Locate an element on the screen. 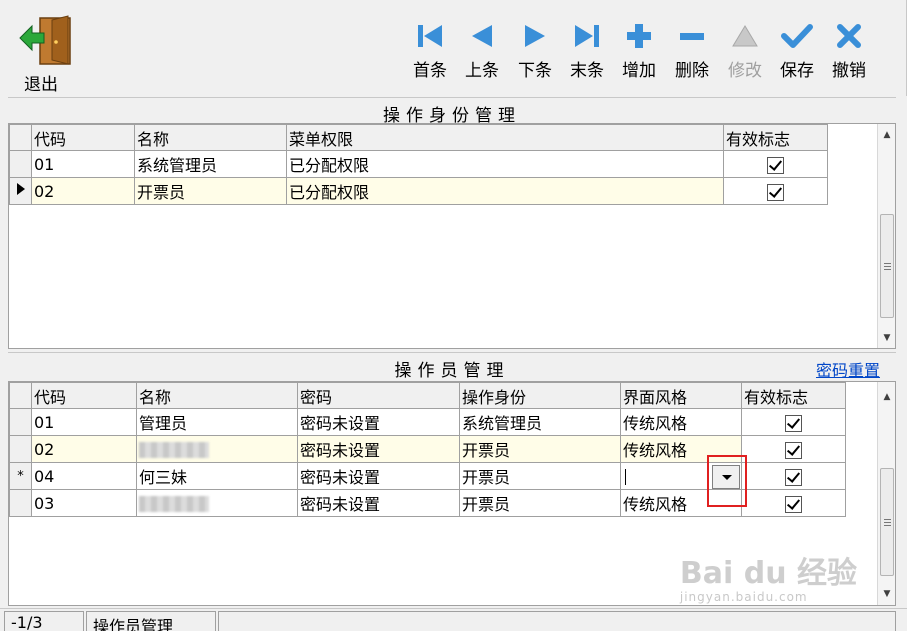 The height and width of the screenshot is (631, 907). new-row-indicator: * is located at coordinates (20, 476).